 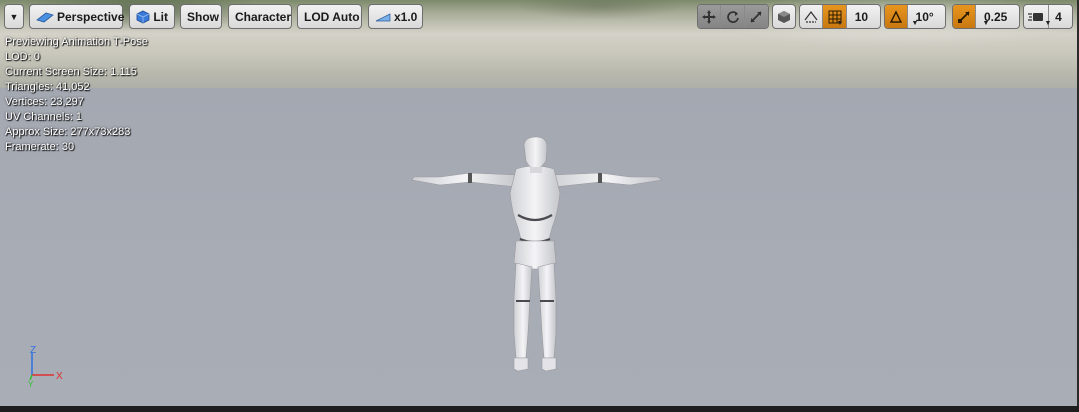 What do you see at coordinates (861, 16) in the screenshot?
I see `grid-snap-value: 10` at bounding box center [861, 16].